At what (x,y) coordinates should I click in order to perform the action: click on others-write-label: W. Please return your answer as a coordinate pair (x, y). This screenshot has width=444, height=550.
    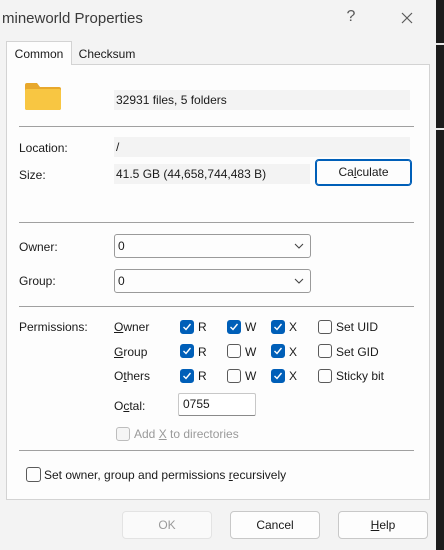
    Looking at the image, I should click on (251, 376).